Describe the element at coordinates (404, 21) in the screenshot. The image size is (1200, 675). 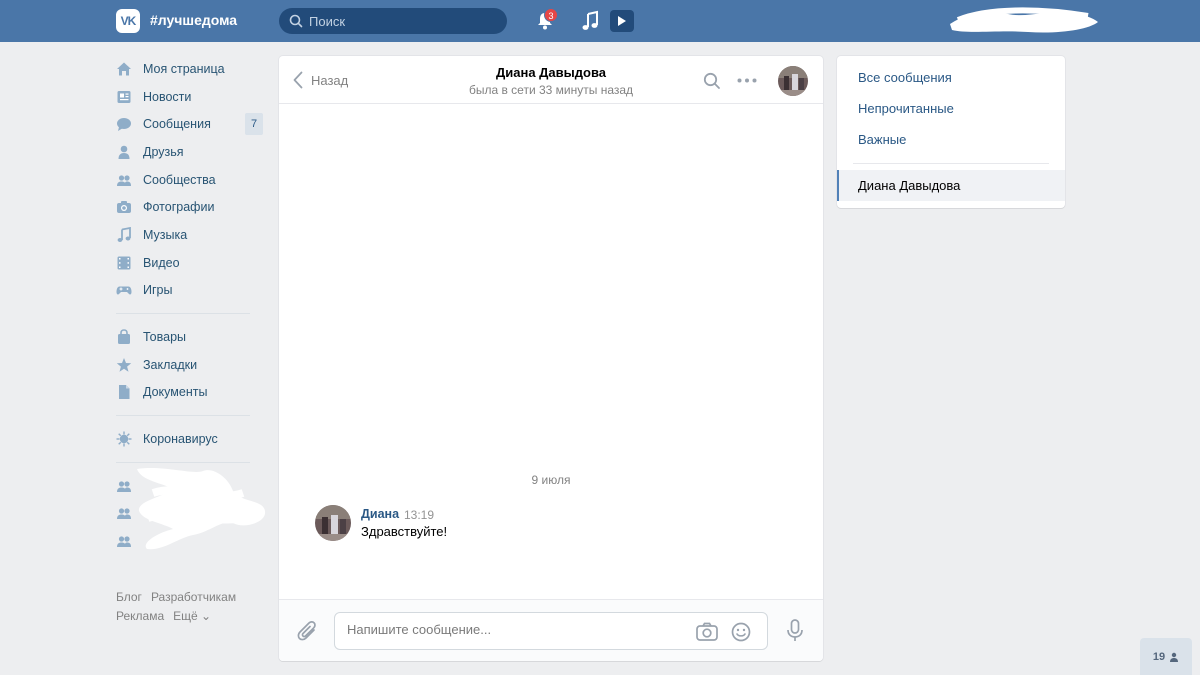
I see `search-input` at that location.